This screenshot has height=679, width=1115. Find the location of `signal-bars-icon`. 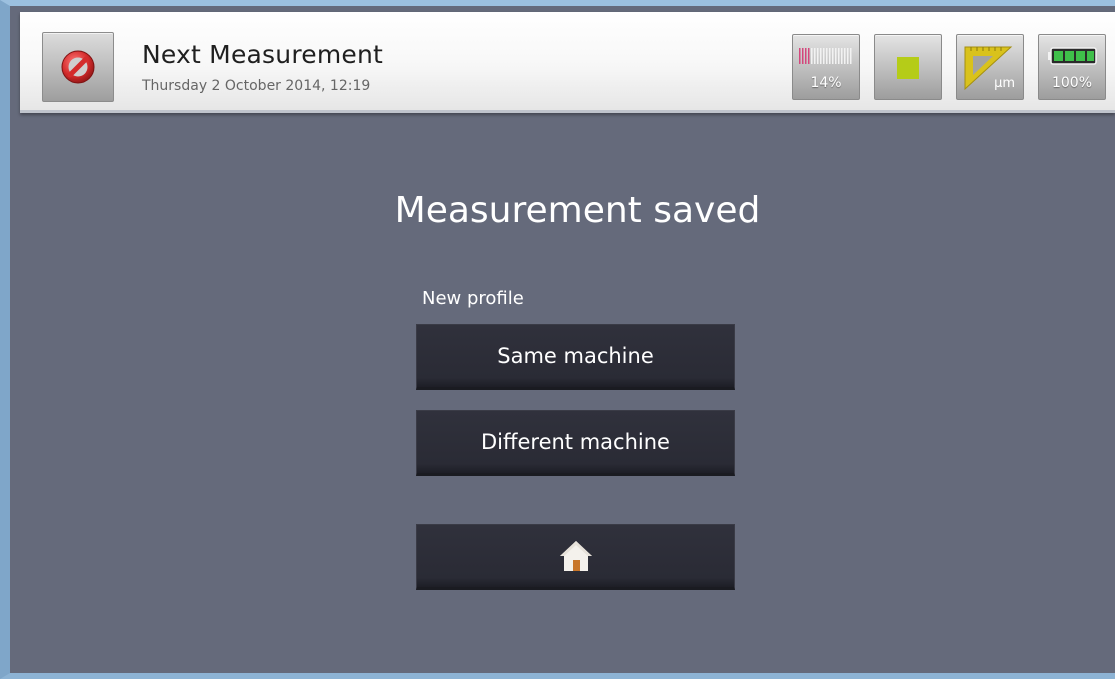

signal-bars-icon is located at coordinates (825, 56).